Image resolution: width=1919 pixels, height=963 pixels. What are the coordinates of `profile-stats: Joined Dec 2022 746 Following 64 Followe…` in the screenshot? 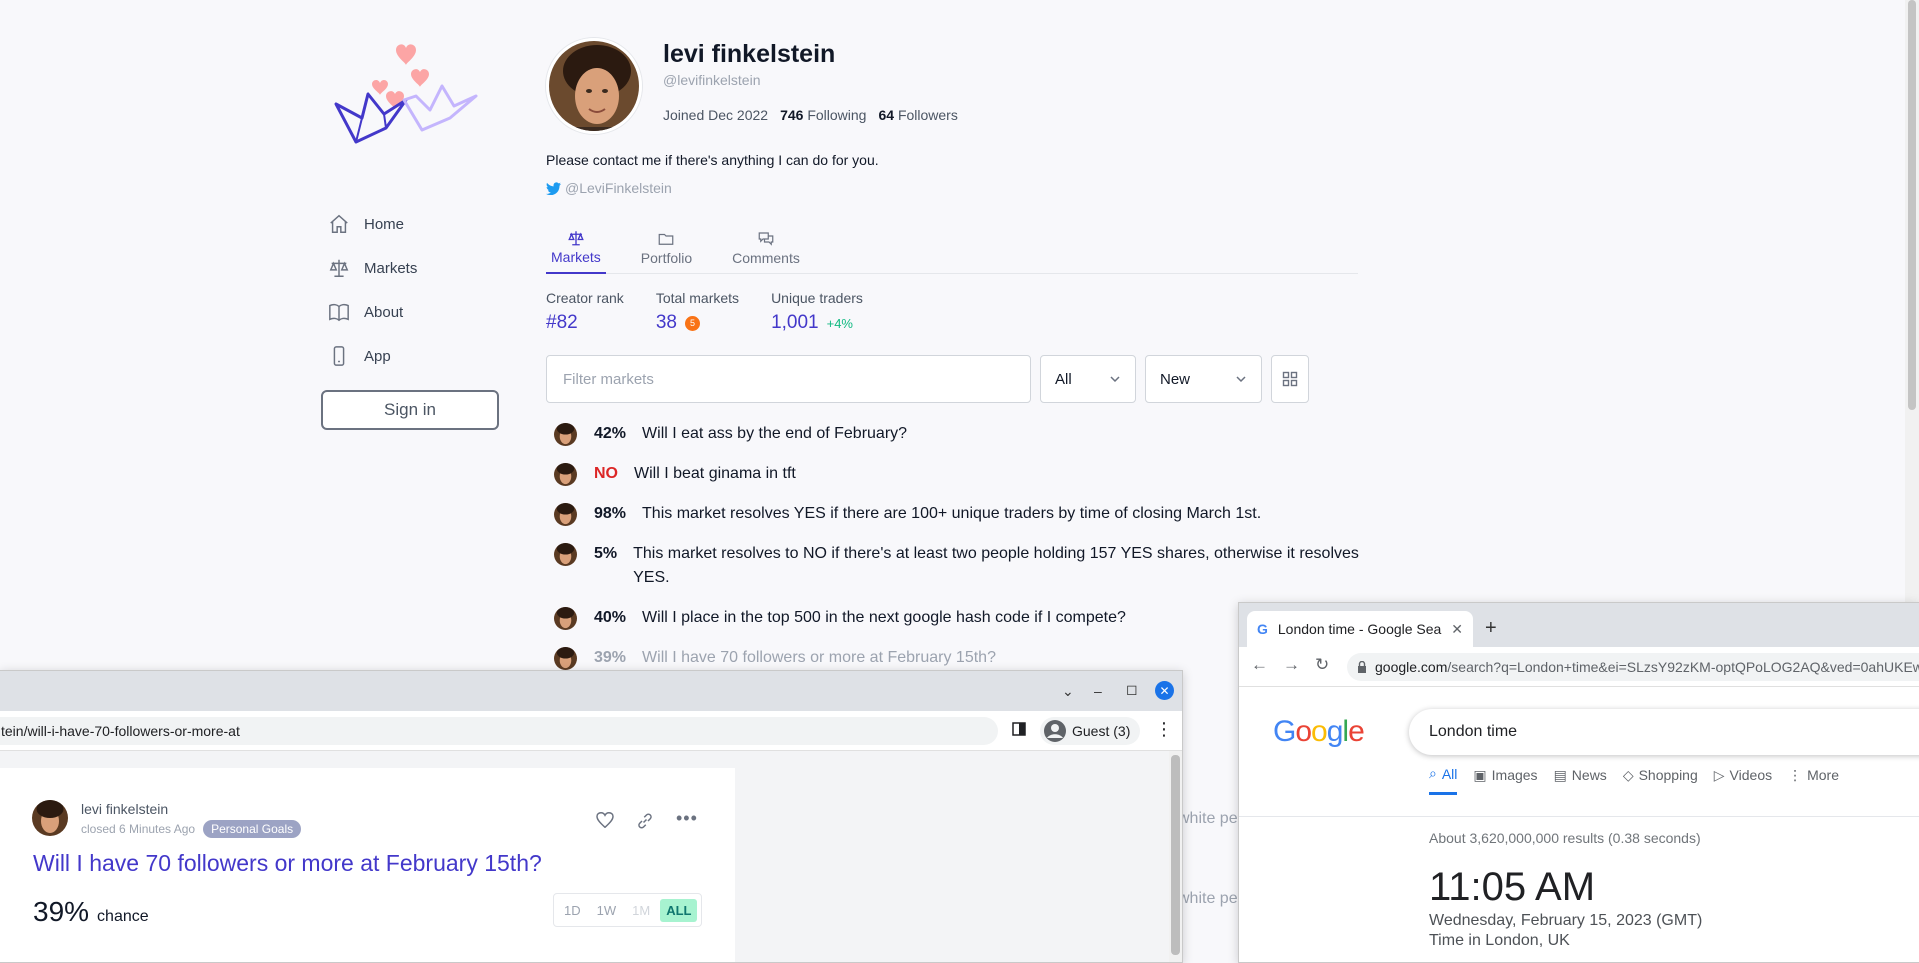 It's located at (810, 115).